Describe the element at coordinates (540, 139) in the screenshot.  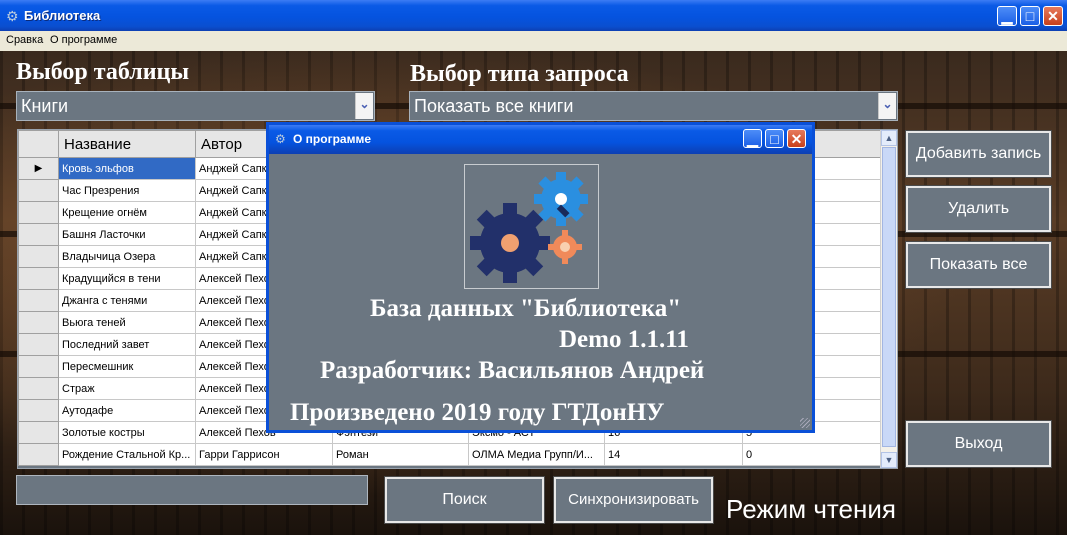
I see `about-dialog-titlebar: ⚙ О программе ▁ □ ✕` at that location.